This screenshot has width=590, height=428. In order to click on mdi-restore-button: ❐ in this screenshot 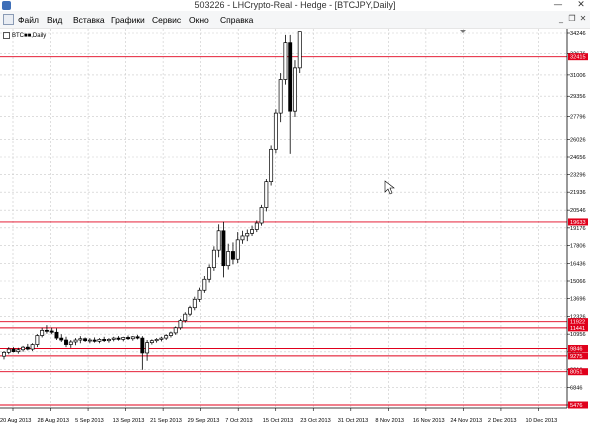, I will do `click(572, 19)`.